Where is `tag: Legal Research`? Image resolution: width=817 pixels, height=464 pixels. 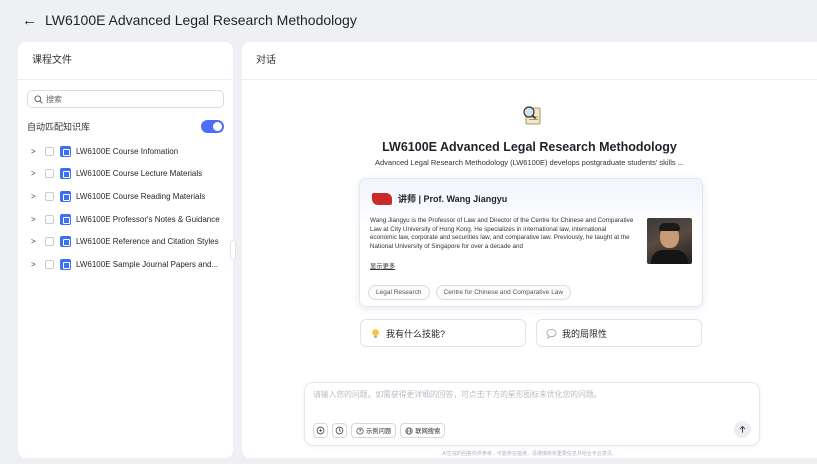
tag: Legal Research is located at coordinates (399, 292).